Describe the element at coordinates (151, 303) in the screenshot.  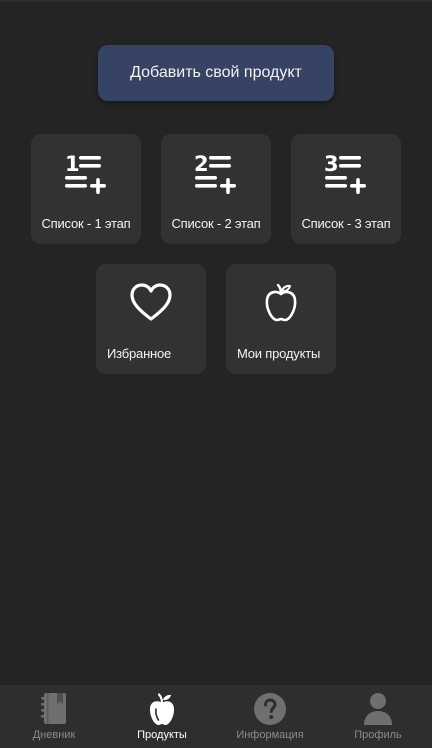
I see `heart-icon` at that location.